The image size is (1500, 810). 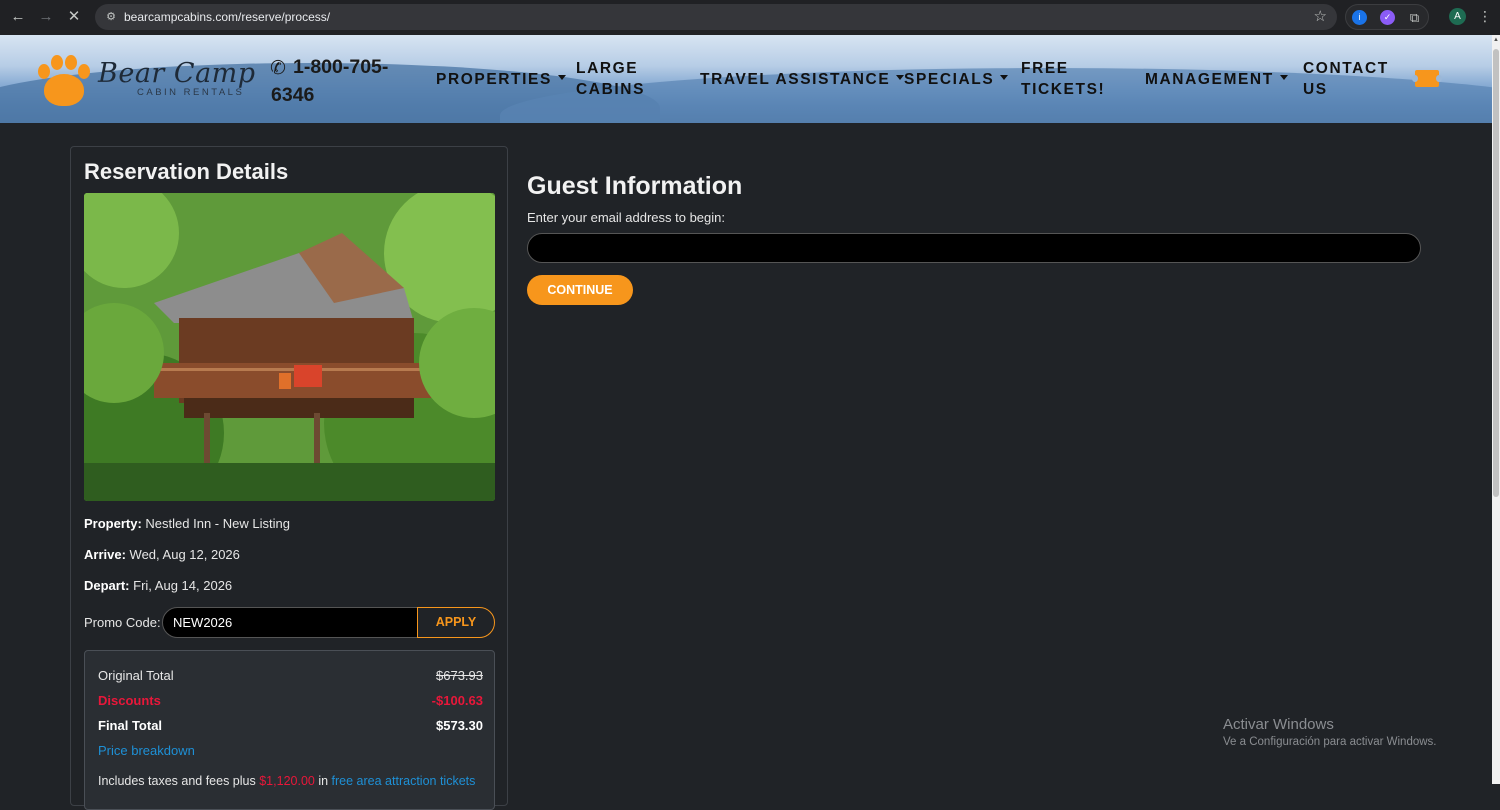 What do you see at coordinates (130, 725) in the screenshot?
I see `final-total-label: Final Total` at bounding box center [130, 725].